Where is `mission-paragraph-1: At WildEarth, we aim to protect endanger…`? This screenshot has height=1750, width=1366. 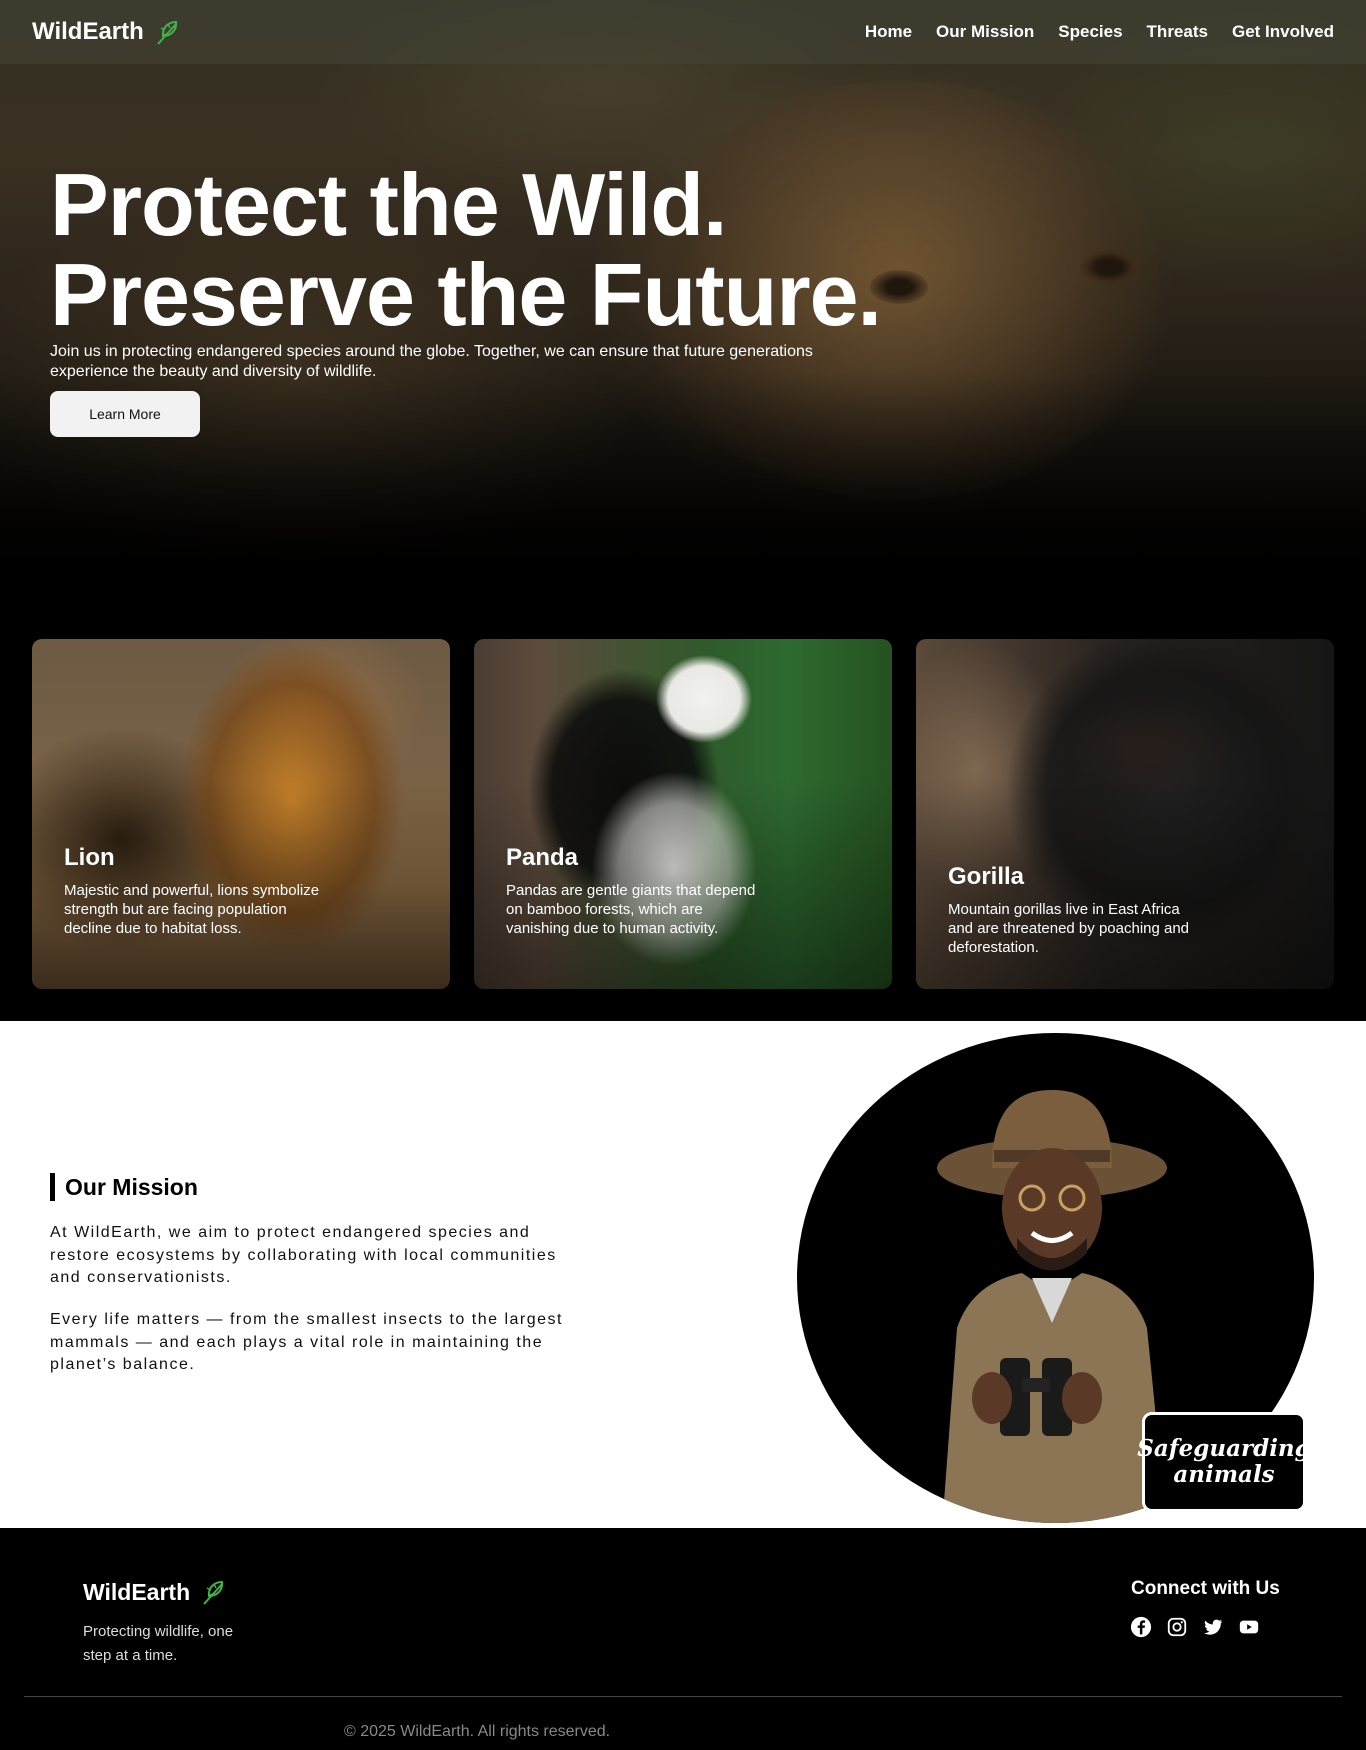 mission-paragraph-1: At WildEarth, we aim to protect endanger… is located at coordinates (303, 1255).